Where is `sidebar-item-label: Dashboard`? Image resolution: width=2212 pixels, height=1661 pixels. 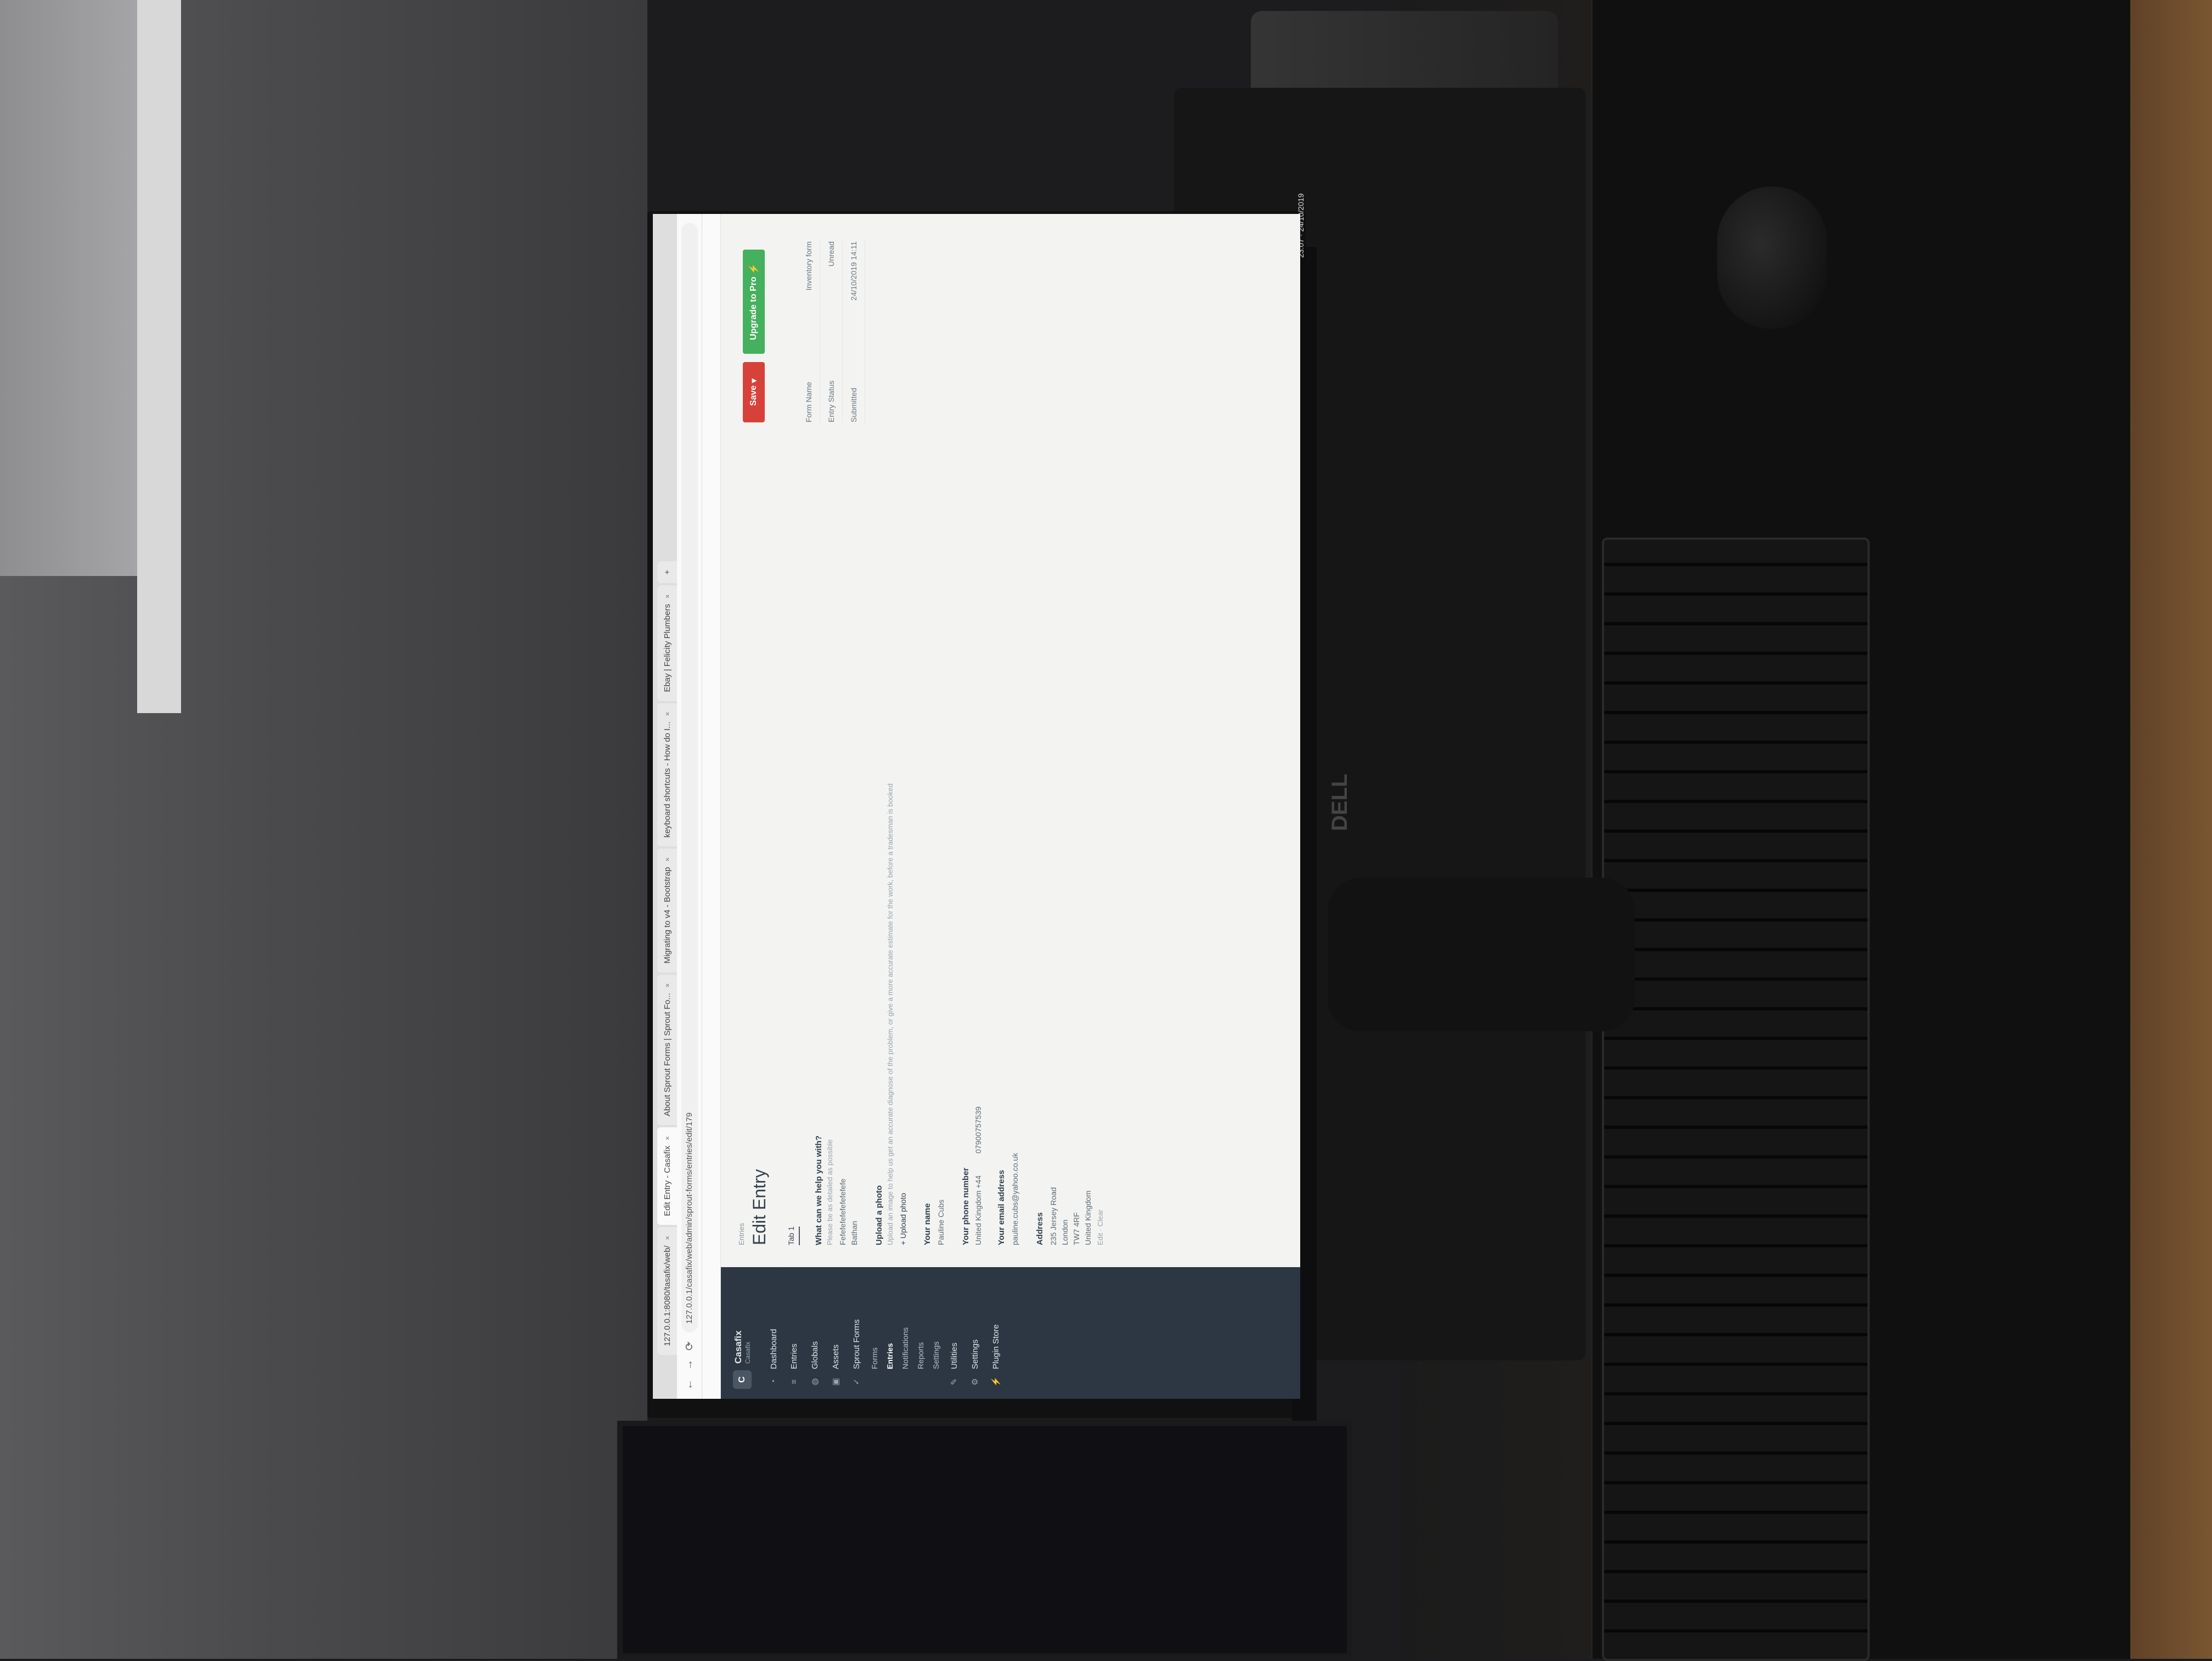 sidebar-item-label: Dashboard is located at coordinates (773, 1349).